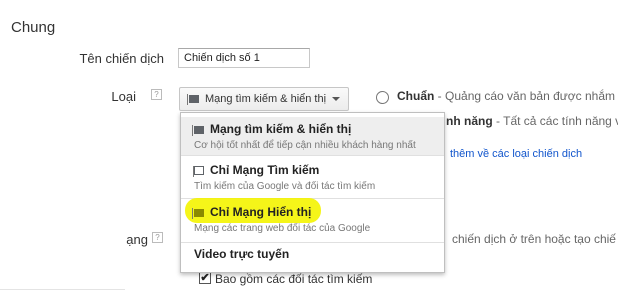 The image size is (618, 297). I want to click on menu-item-subtitle: Tìm kiếm của Google và đối tác tìm kiếm, so click(285, 186).